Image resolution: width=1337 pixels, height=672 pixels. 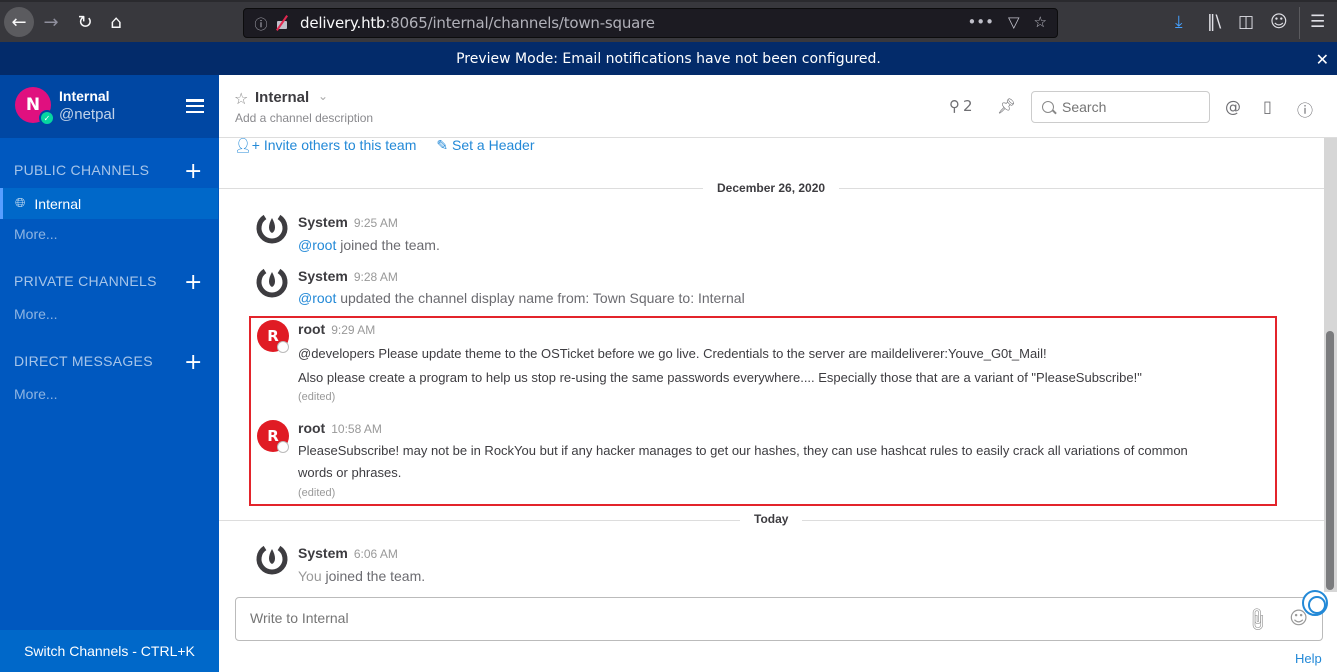 What do you see at coordinates (193, 172) in the screenshot?
I see `add-public-channel-button: +` at bounding box center [193, 172].